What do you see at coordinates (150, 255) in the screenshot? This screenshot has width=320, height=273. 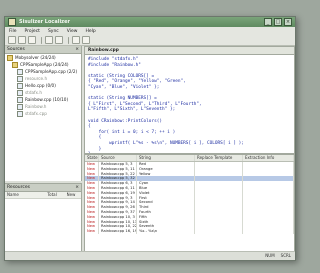 I see `status-bar: NUM SCRL` at bounding box center [150, 255].